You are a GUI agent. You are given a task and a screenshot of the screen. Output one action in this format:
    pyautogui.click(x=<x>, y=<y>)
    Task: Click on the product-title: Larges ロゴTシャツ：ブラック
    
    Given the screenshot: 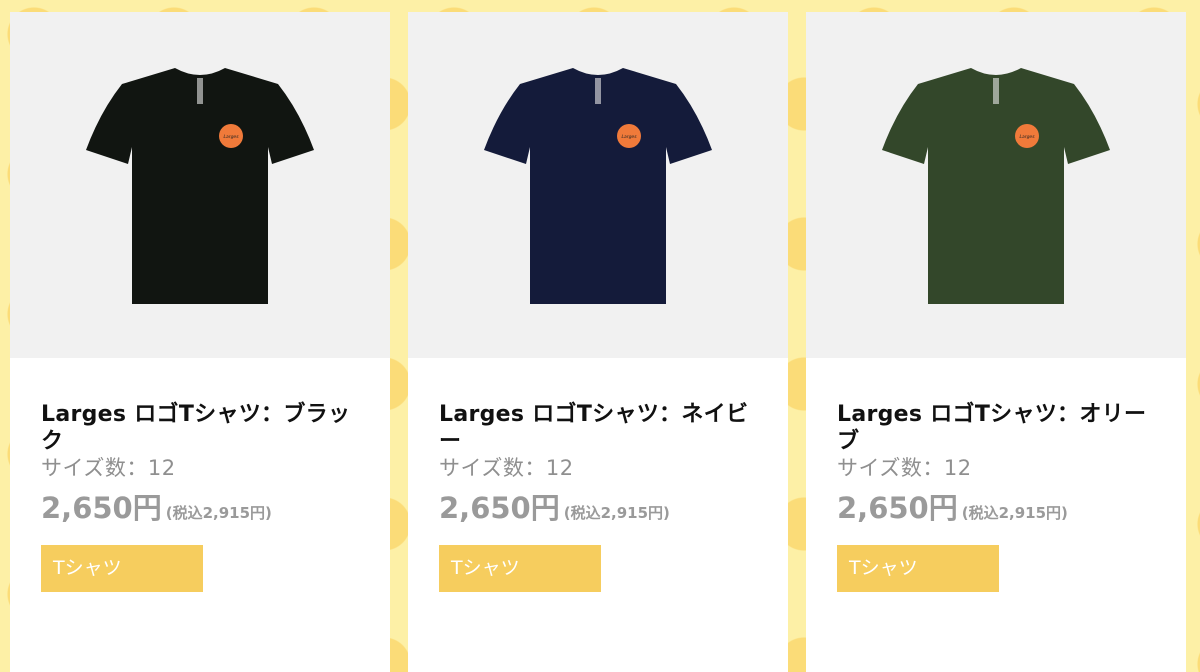 What is the action you would take?
    pyautogui.click(x=206, y=428)
    